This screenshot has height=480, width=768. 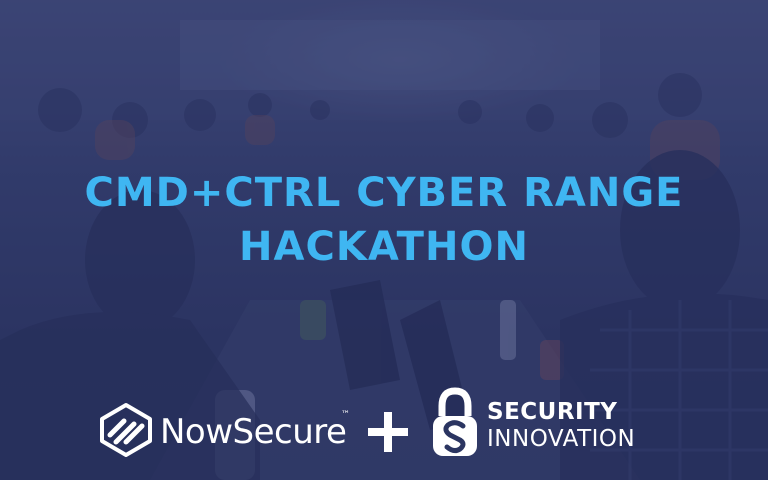 I want to click on padlock-s-logo-icon, so click(x=455, y=421).